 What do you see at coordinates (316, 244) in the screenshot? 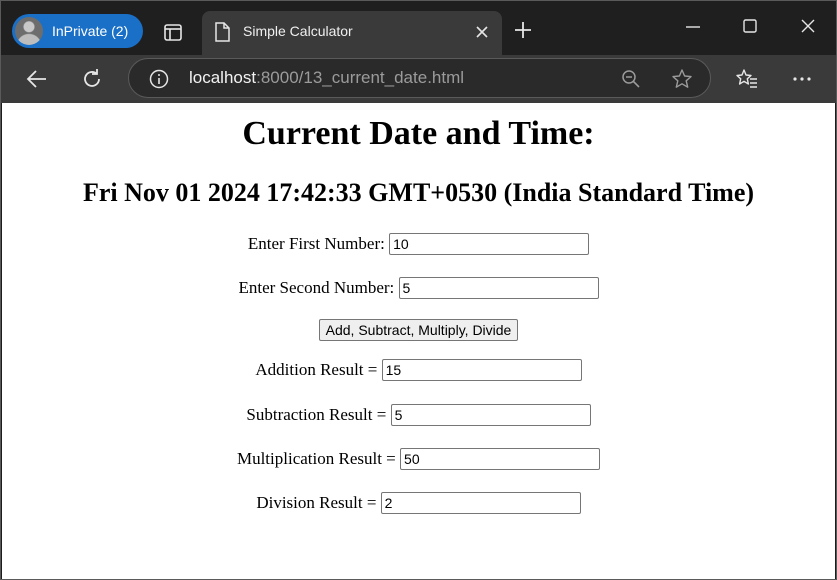
I see `first-number-label: Enter First Number:` at bounding box center [316, 244].